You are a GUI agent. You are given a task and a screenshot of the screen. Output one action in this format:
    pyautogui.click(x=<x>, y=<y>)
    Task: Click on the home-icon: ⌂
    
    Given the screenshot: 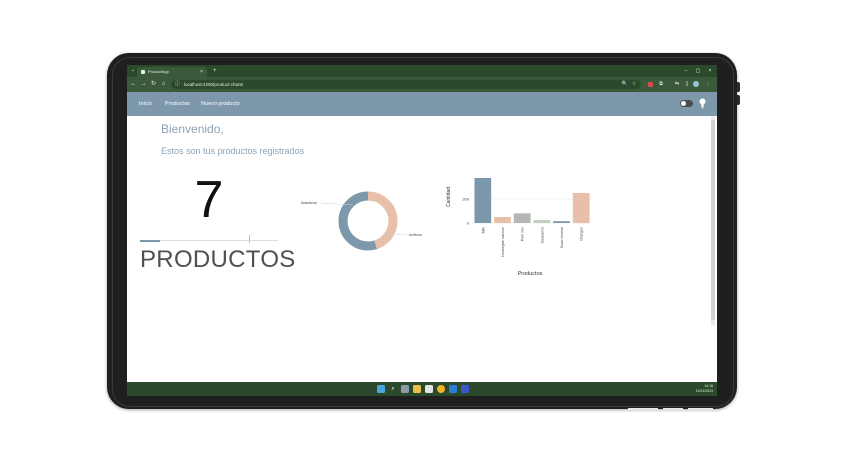 What is the action you would take?
    pyautogui.click(x=163, y=84)
    